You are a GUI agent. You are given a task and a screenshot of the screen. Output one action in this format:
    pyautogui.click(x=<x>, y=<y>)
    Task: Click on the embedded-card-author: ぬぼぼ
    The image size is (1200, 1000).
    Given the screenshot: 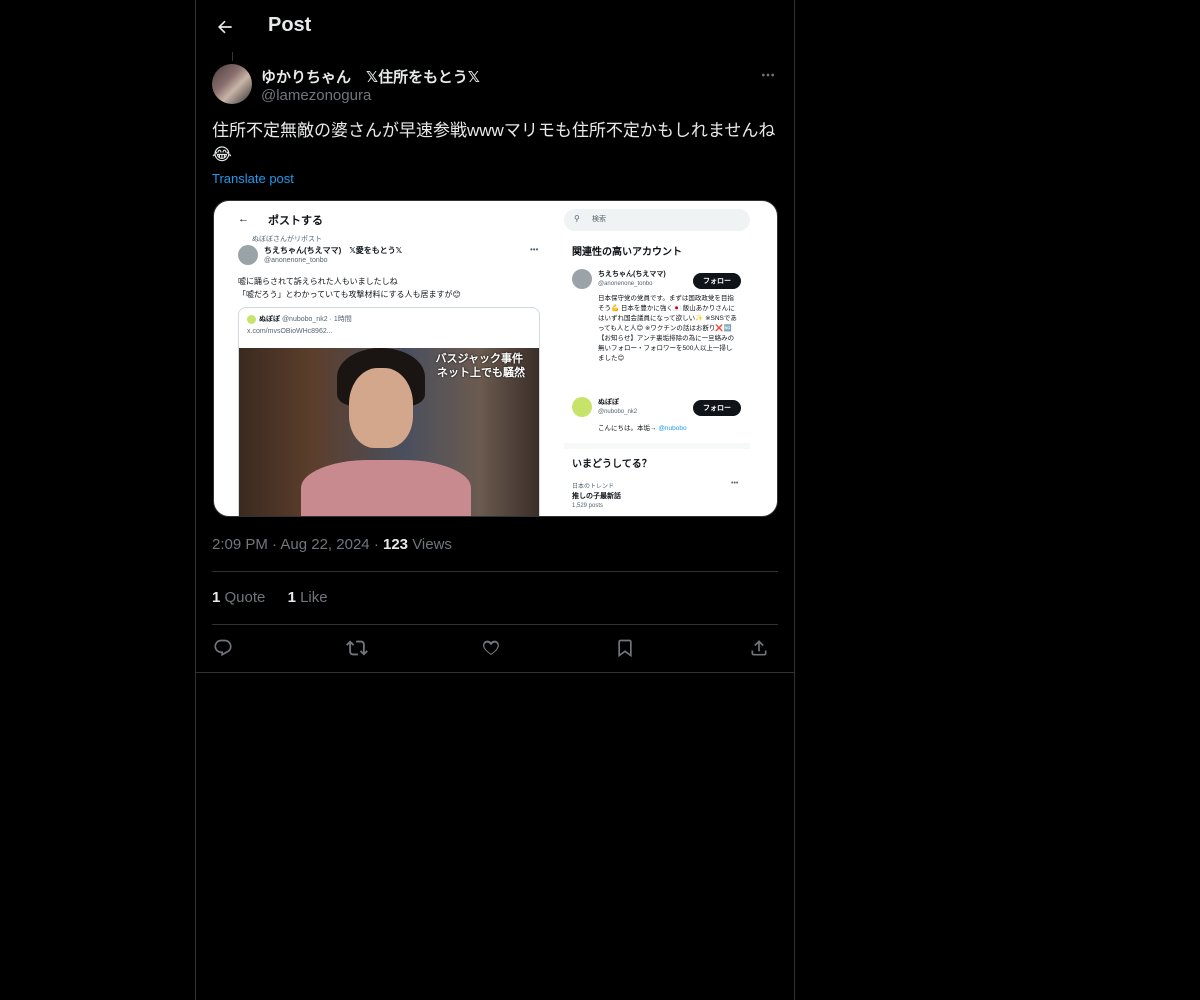 What is the action you would take?
    pyautogui.click(x=269, y=319)
    